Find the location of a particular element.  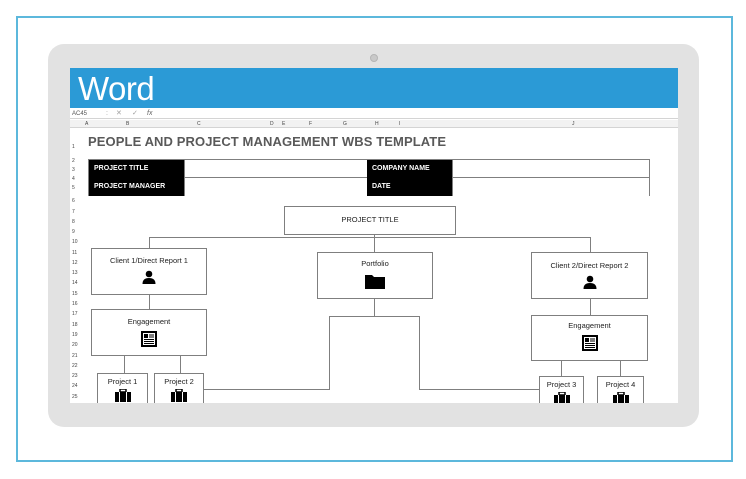

row-header: 22 is located at coordinates (75, 366).